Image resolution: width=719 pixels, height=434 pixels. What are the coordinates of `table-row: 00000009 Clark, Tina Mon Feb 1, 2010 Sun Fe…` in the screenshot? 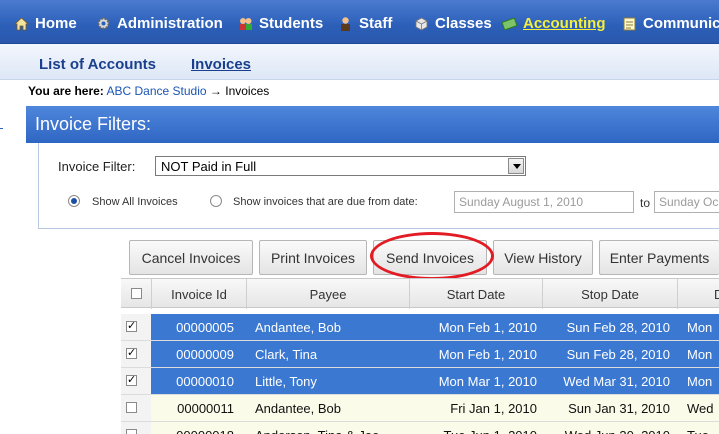 It's located at (420, 354).